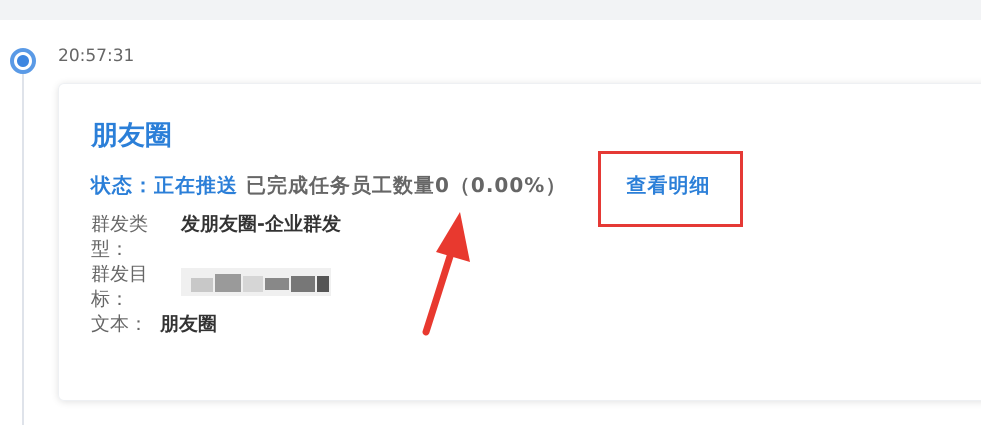  I want to click on field-value: 朋友圈, so click(188, 324).